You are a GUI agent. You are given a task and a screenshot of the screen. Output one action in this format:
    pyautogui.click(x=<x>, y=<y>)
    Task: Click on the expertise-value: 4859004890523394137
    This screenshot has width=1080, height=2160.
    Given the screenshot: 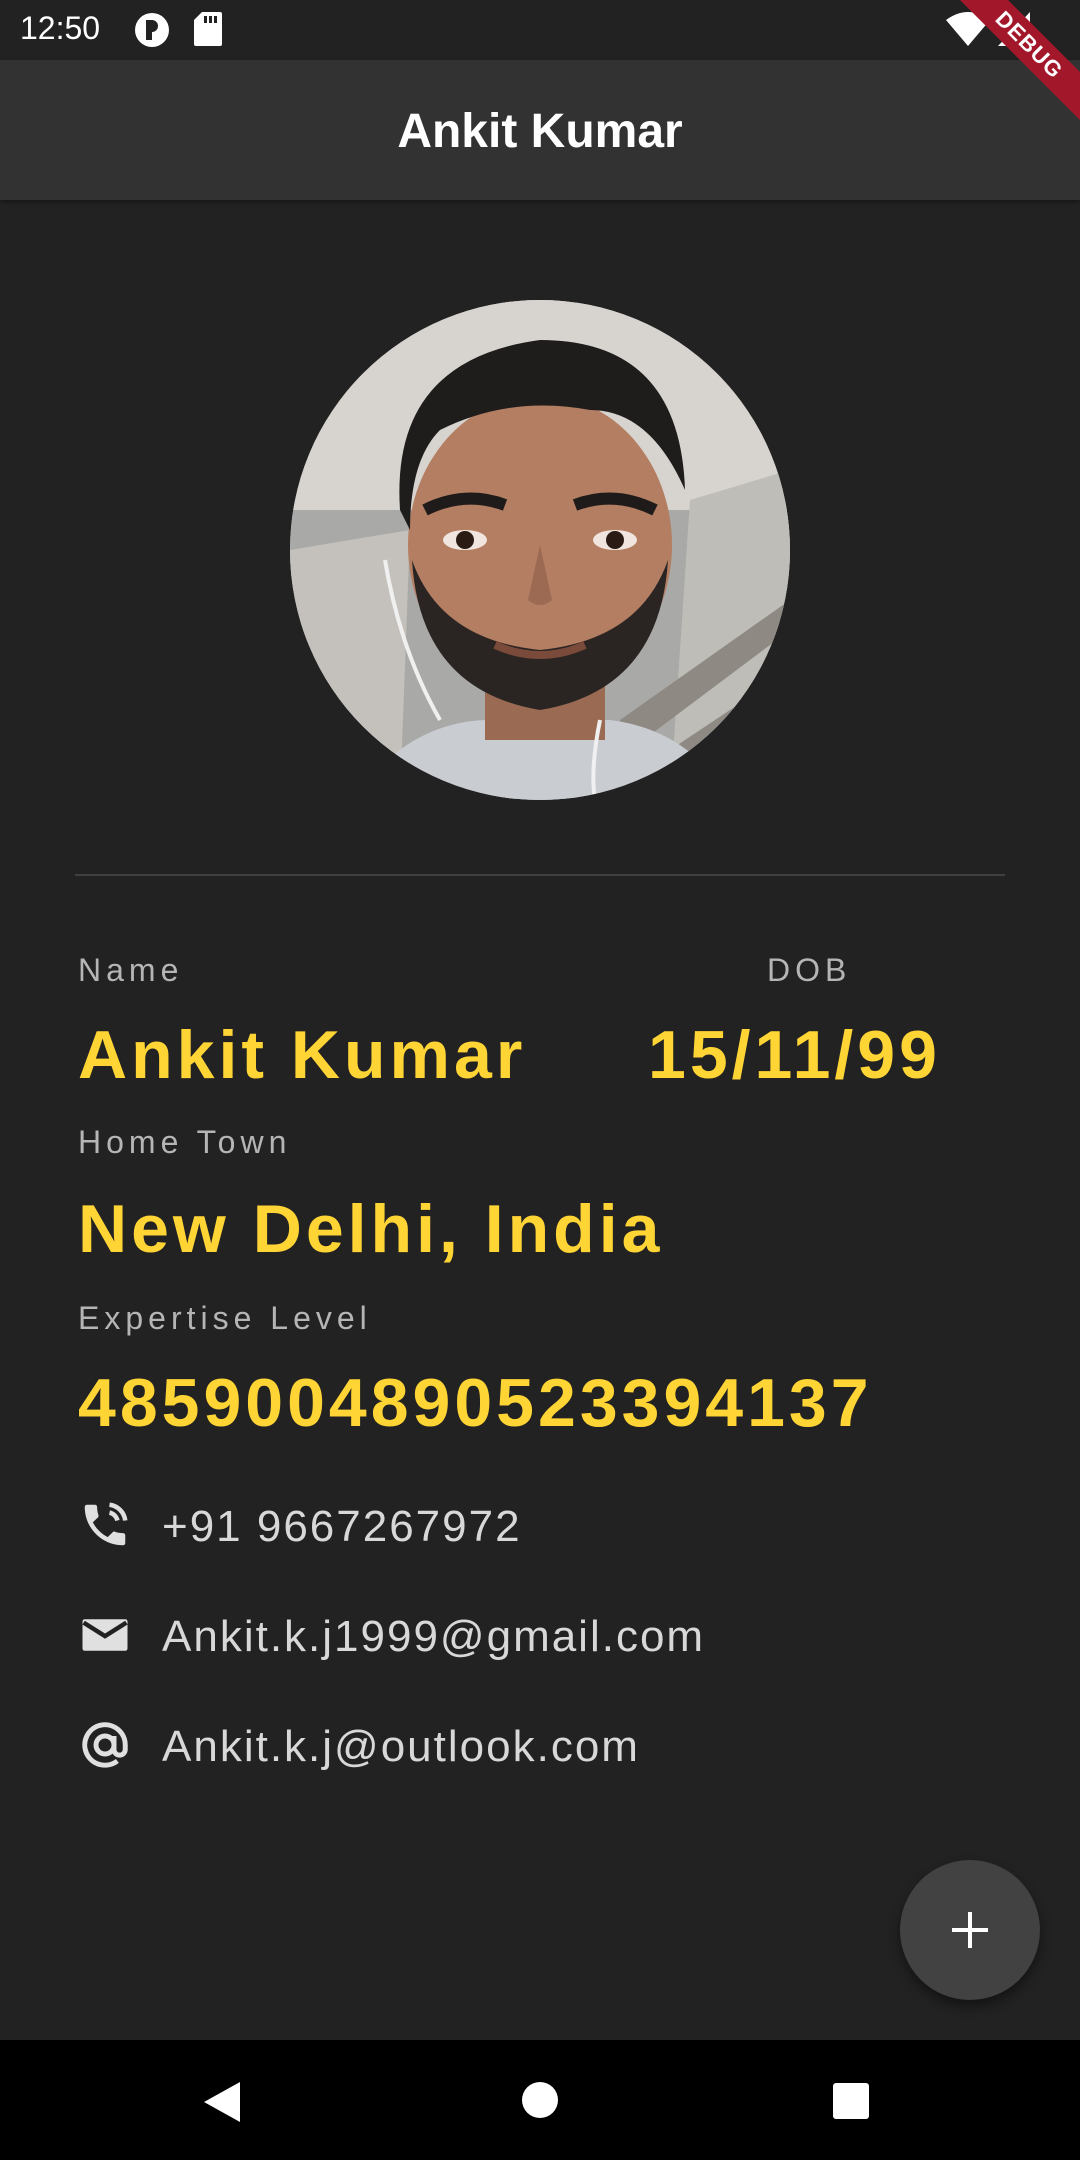 What is the action you would take?
    pyautogui.click(x=475, y=1403)
    